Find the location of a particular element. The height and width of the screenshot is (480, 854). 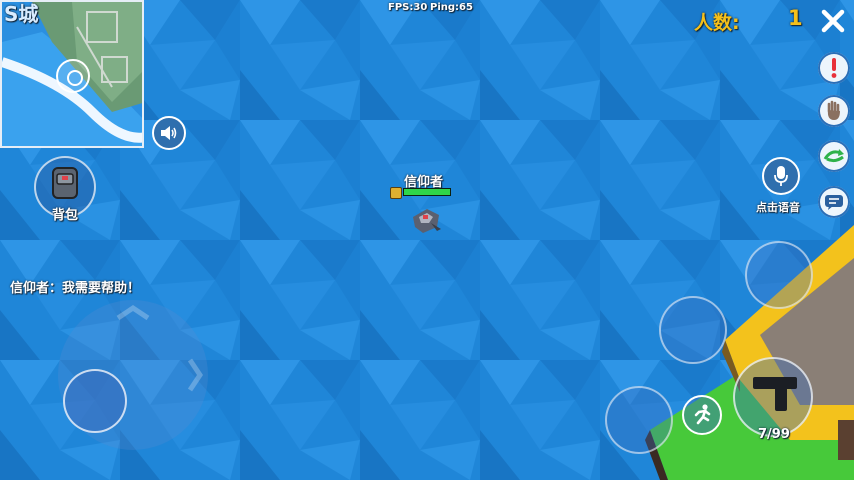

sprint-button is located at coordinates (702, 415).